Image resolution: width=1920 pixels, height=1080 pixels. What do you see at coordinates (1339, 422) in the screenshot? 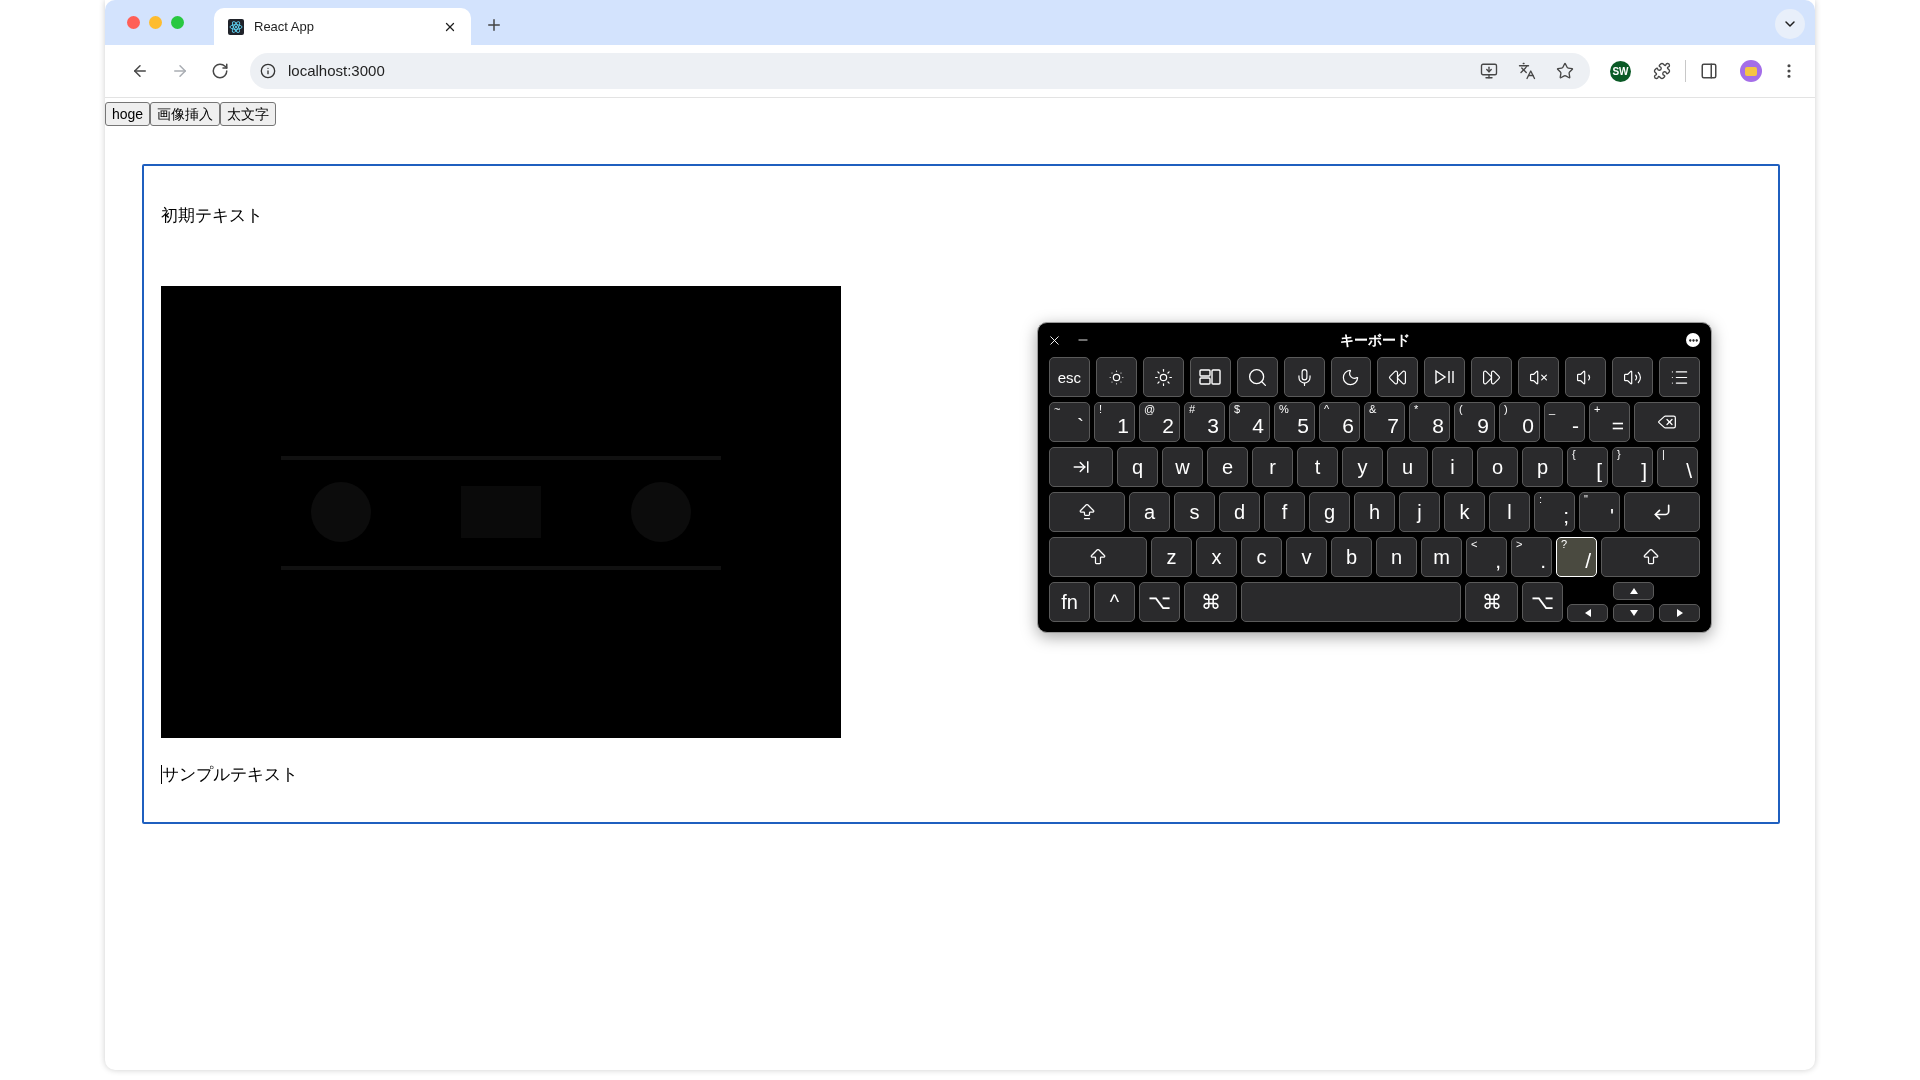
I see `key: ^ 6` at bounding box center [1339, 422].